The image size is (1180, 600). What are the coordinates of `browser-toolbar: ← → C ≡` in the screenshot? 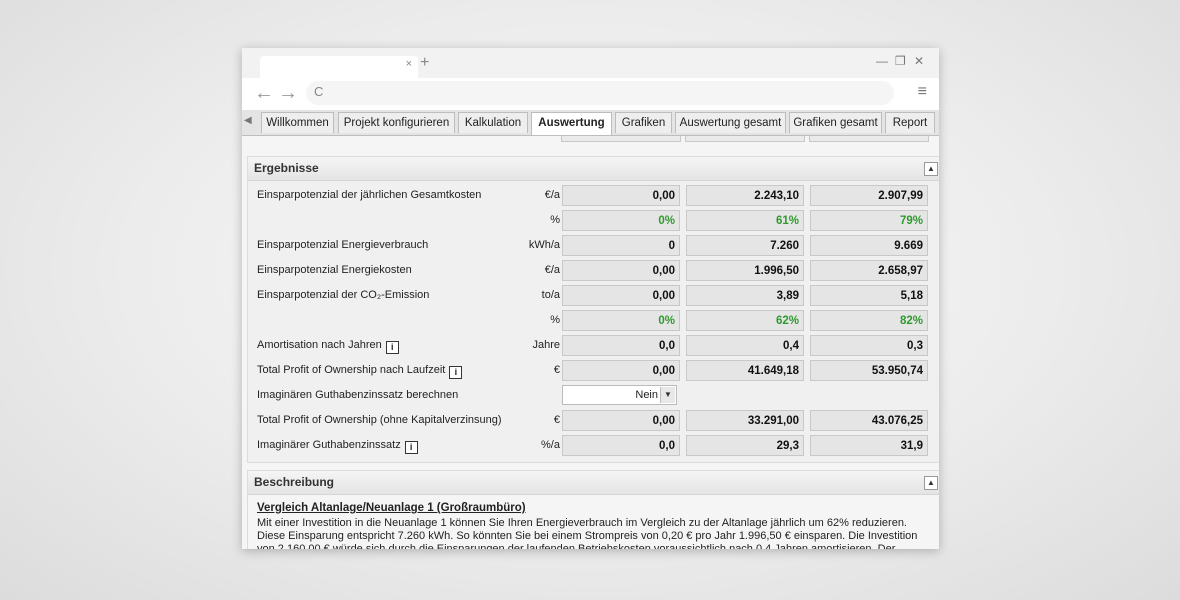 It's located at (590, 94).